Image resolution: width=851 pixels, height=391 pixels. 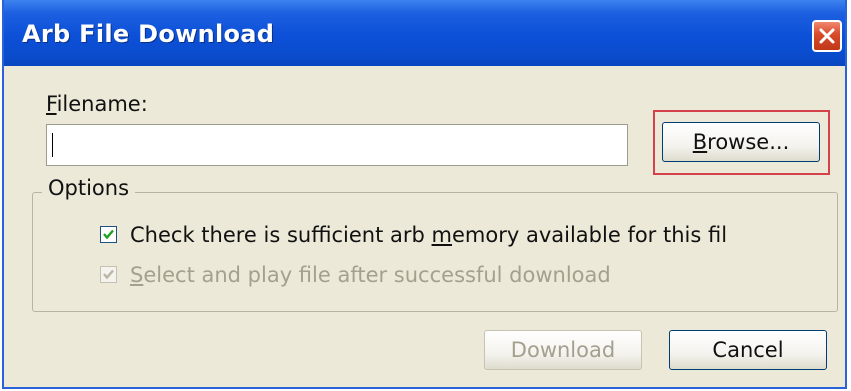 What do you see at coordinates (97, 104) in the screenshot?
I see `filename-label: Filename:` at bounding box center [97, 104].